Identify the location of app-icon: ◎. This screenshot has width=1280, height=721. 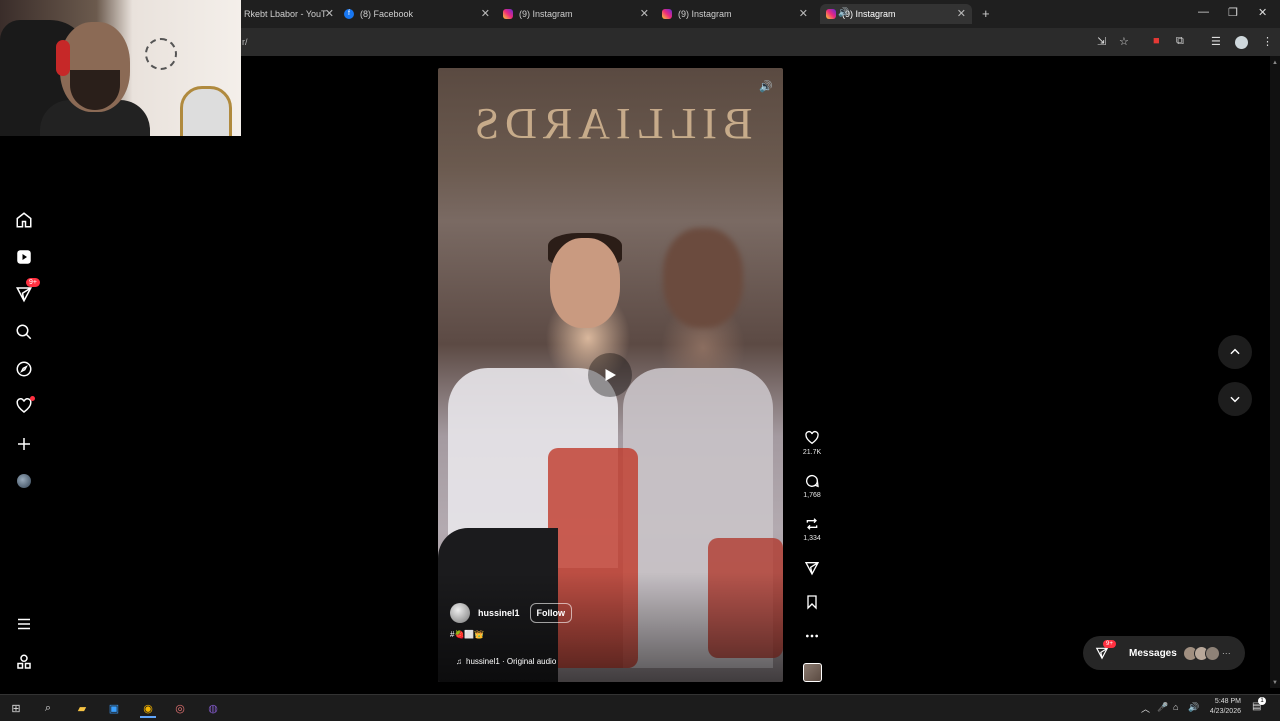
(180, 708).